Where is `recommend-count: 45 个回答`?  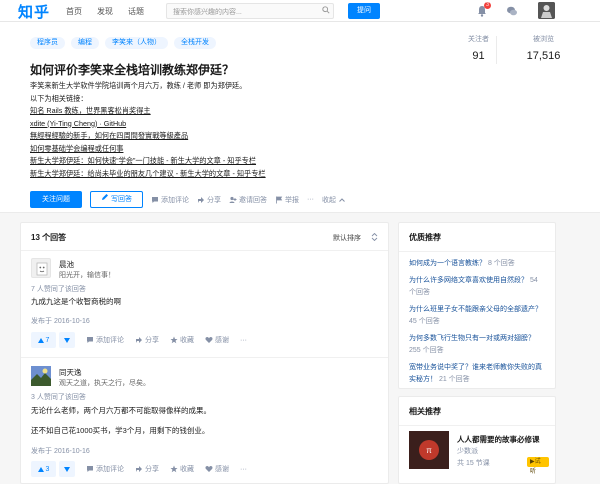
recommend-count: 45 个回答 is located at coordinates (424, 321).